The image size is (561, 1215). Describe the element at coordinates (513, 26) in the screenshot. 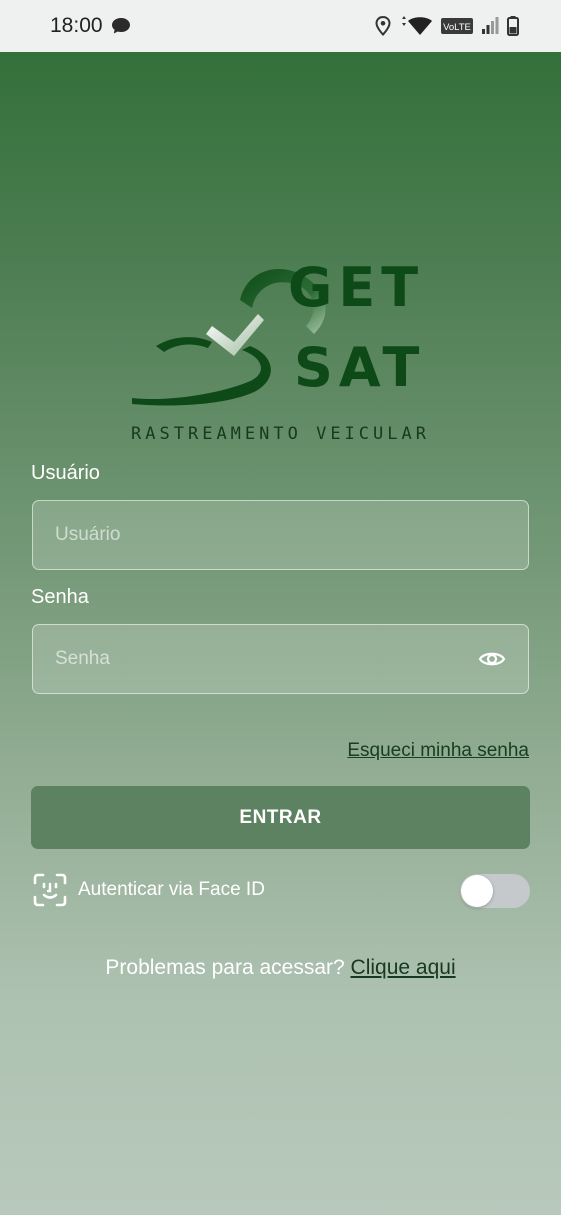

I see `battery-icon` at that location.